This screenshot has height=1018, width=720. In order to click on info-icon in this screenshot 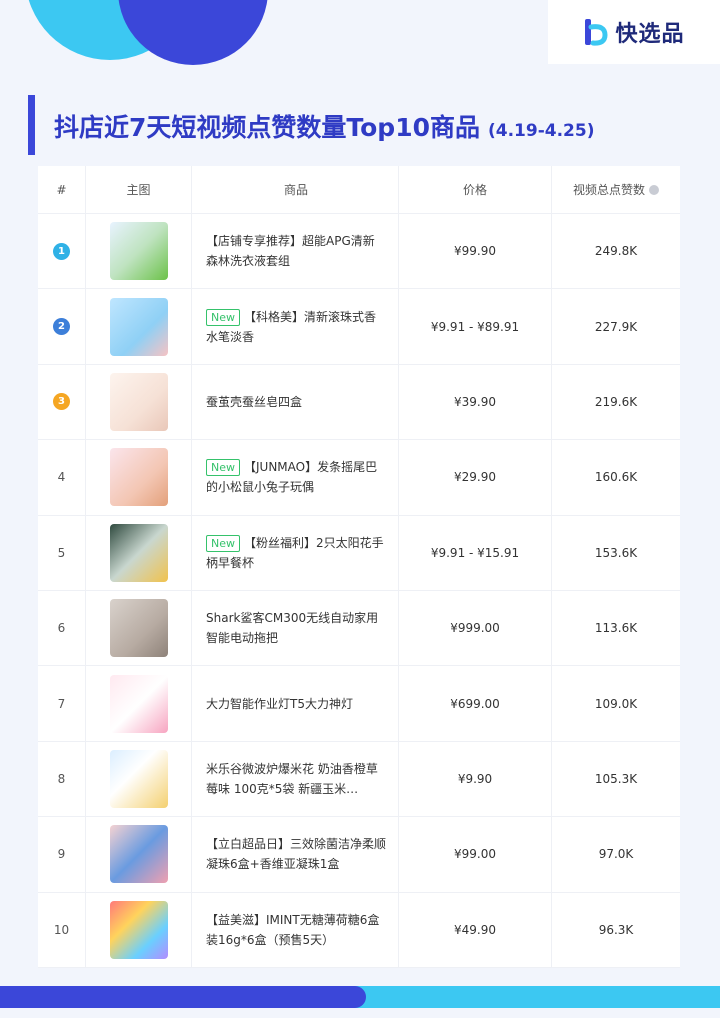, I will do `click(654, 189)`.